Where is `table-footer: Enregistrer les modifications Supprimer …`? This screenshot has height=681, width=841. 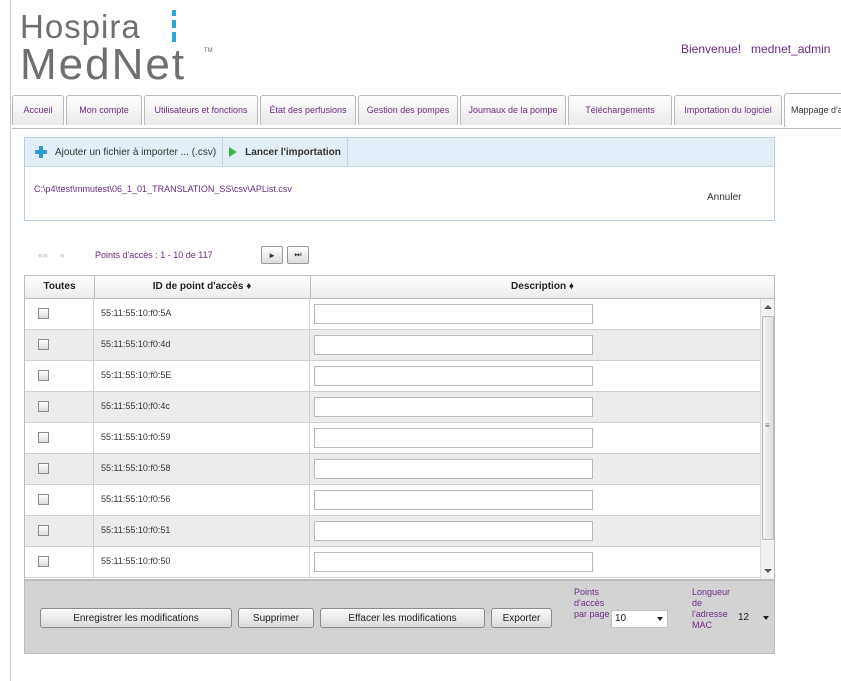
table-footer: Enregistrer les modifications Supprimer … is located at coordinates (399, 617).